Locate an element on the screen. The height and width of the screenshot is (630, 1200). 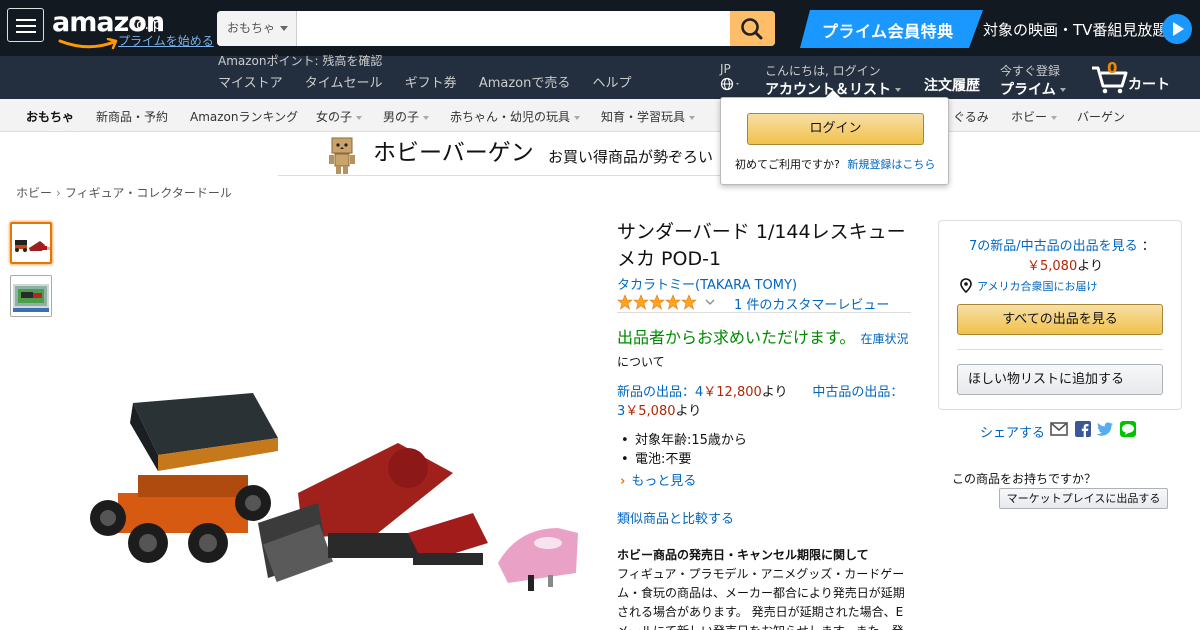
hobby-bargain-banner: ホビーバーゲン お買い得商品が勢ぞろい is located at coordinates (503, 155).